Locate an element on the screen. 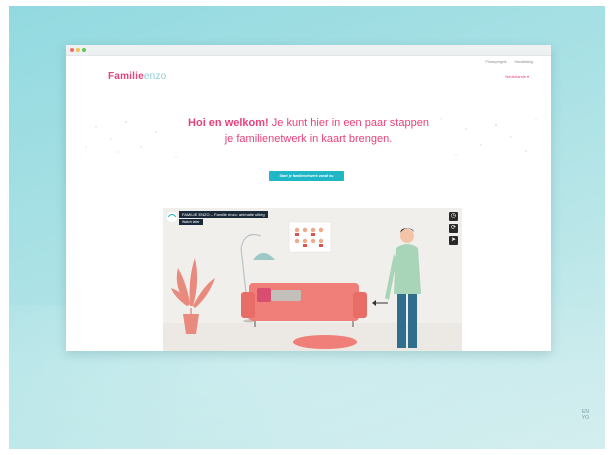 The height and width of the screenshot is (455, 611). page-curl is located at coordinates (523, 323).